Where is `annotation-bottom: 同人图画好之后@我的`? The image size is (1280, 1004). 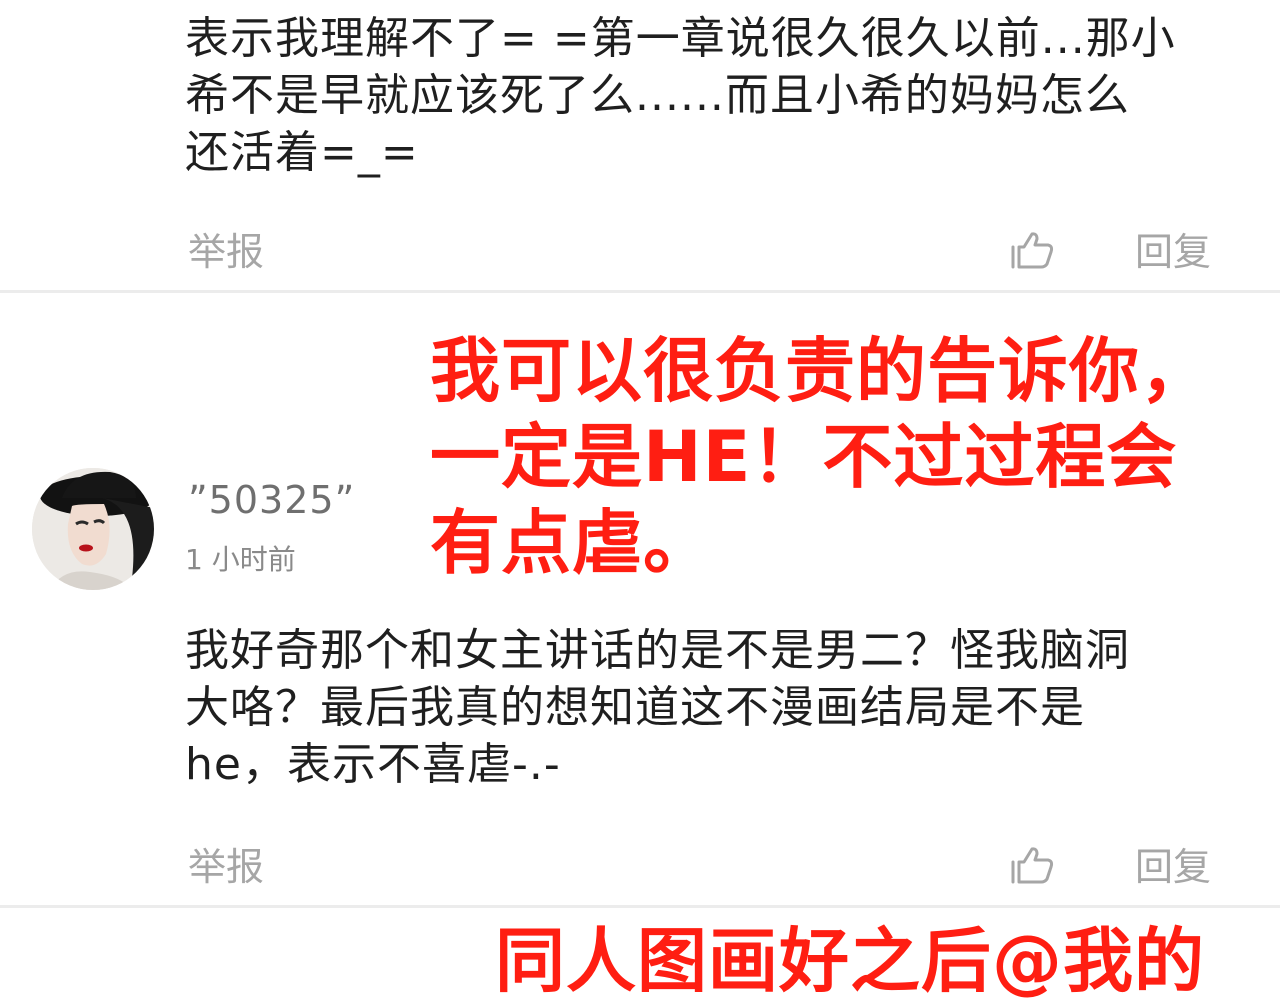 annotation-bottom: 同人图画好之后@我的 is located at coordinates (850, 961).